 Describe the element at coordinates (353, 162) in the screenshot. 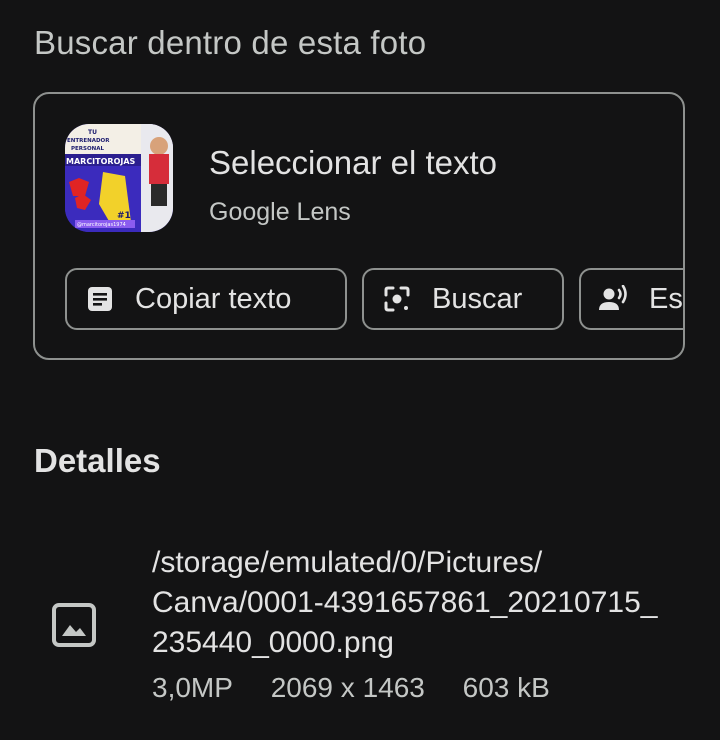

I see `lens-card-title: Seleccionar el texto` at that location.